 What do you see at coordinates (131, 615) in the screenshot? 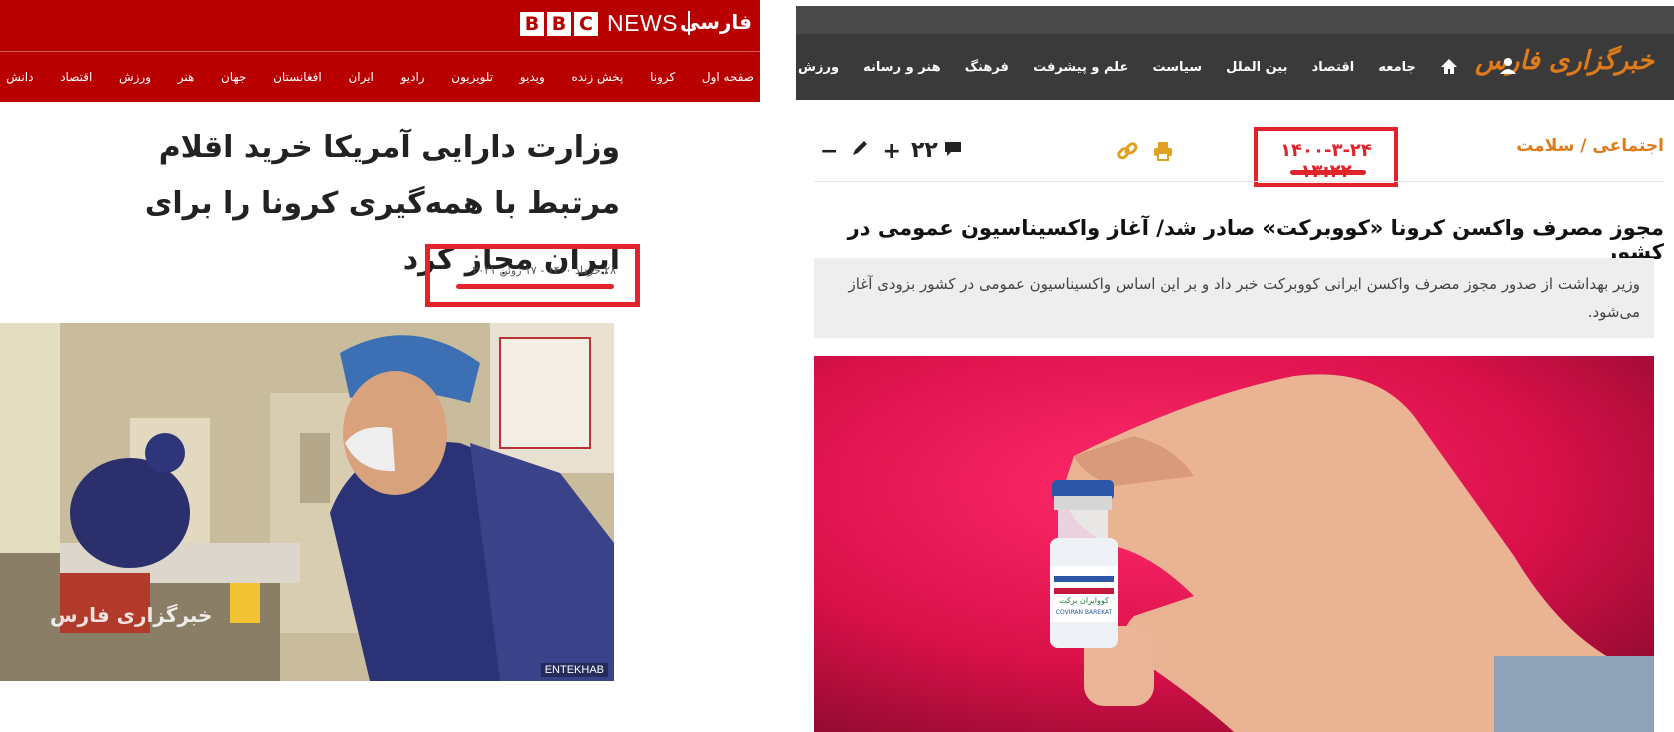
I see `photo-watermark: خبرگزاری فارس` at bounding box center [131, 615].